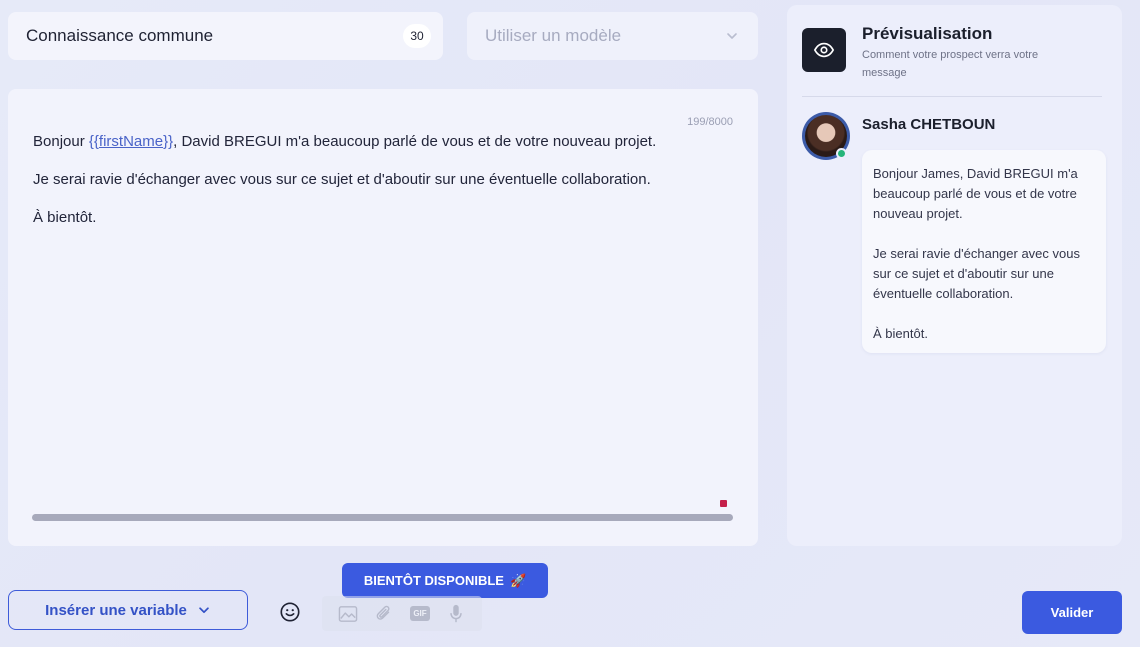 The width and height of the screenshot is (1140, 647). Describe the element at coordinates (382, 517) in the screenshot. I see `editor-scrollbar` at that location.